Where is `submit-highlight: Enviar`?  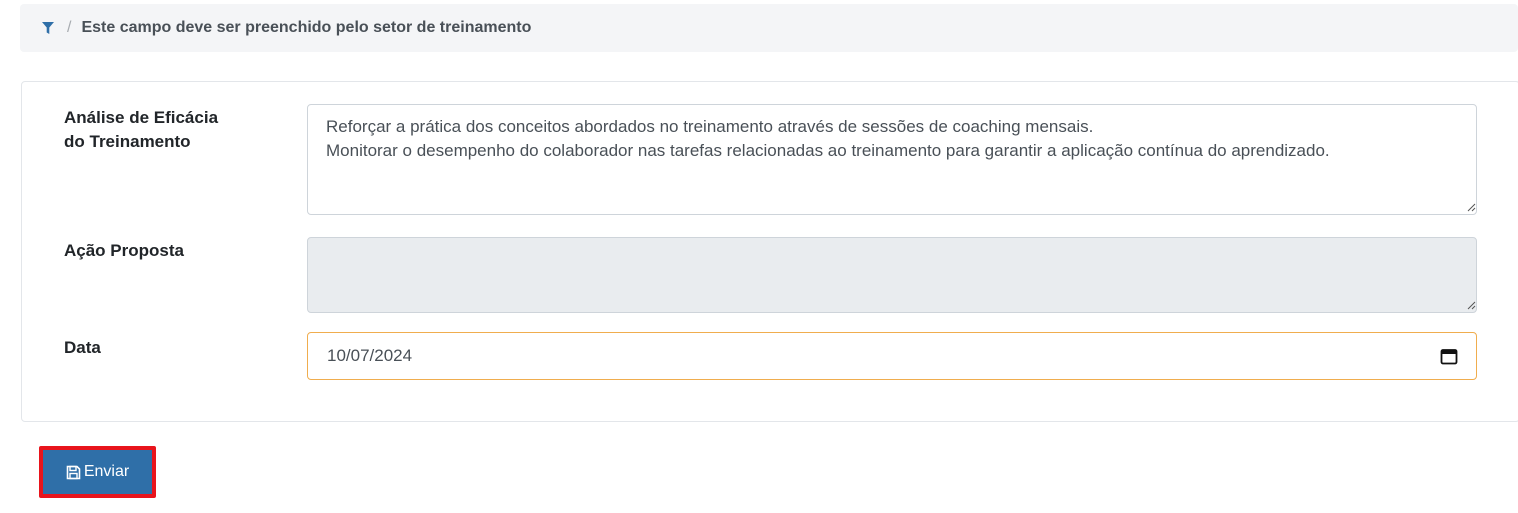
submit-highlight: Enviar is located at coordinates (97, 472).